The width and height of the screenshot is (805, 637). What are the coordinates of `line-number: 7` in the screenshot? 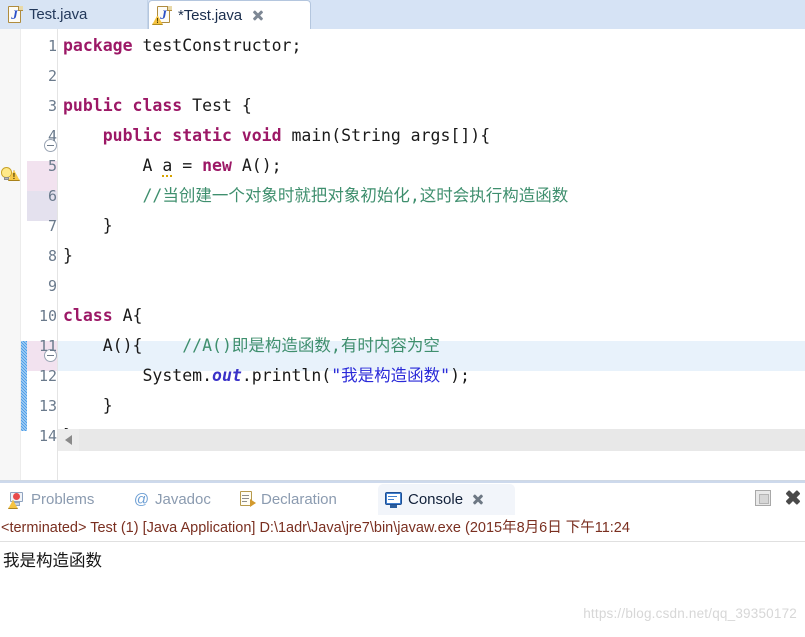 It's located at (52, 226).